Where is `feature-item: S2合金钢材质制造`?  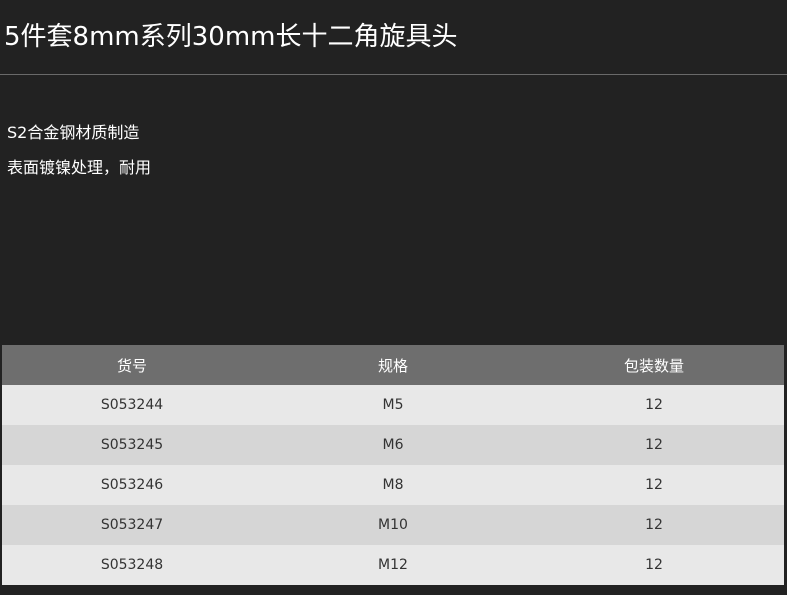 feature-item: S2合金钢材质制造 is located at coordinates (73, 132).